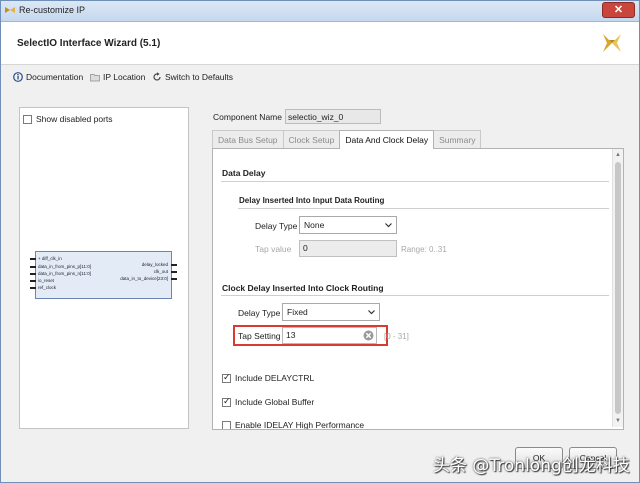 Image resolution: width=640 pixels, height=483 pixels. What do you see at coordinates (368, 335) in the screenshot?
I see `clear-icon` at bounding box center [368, 335].